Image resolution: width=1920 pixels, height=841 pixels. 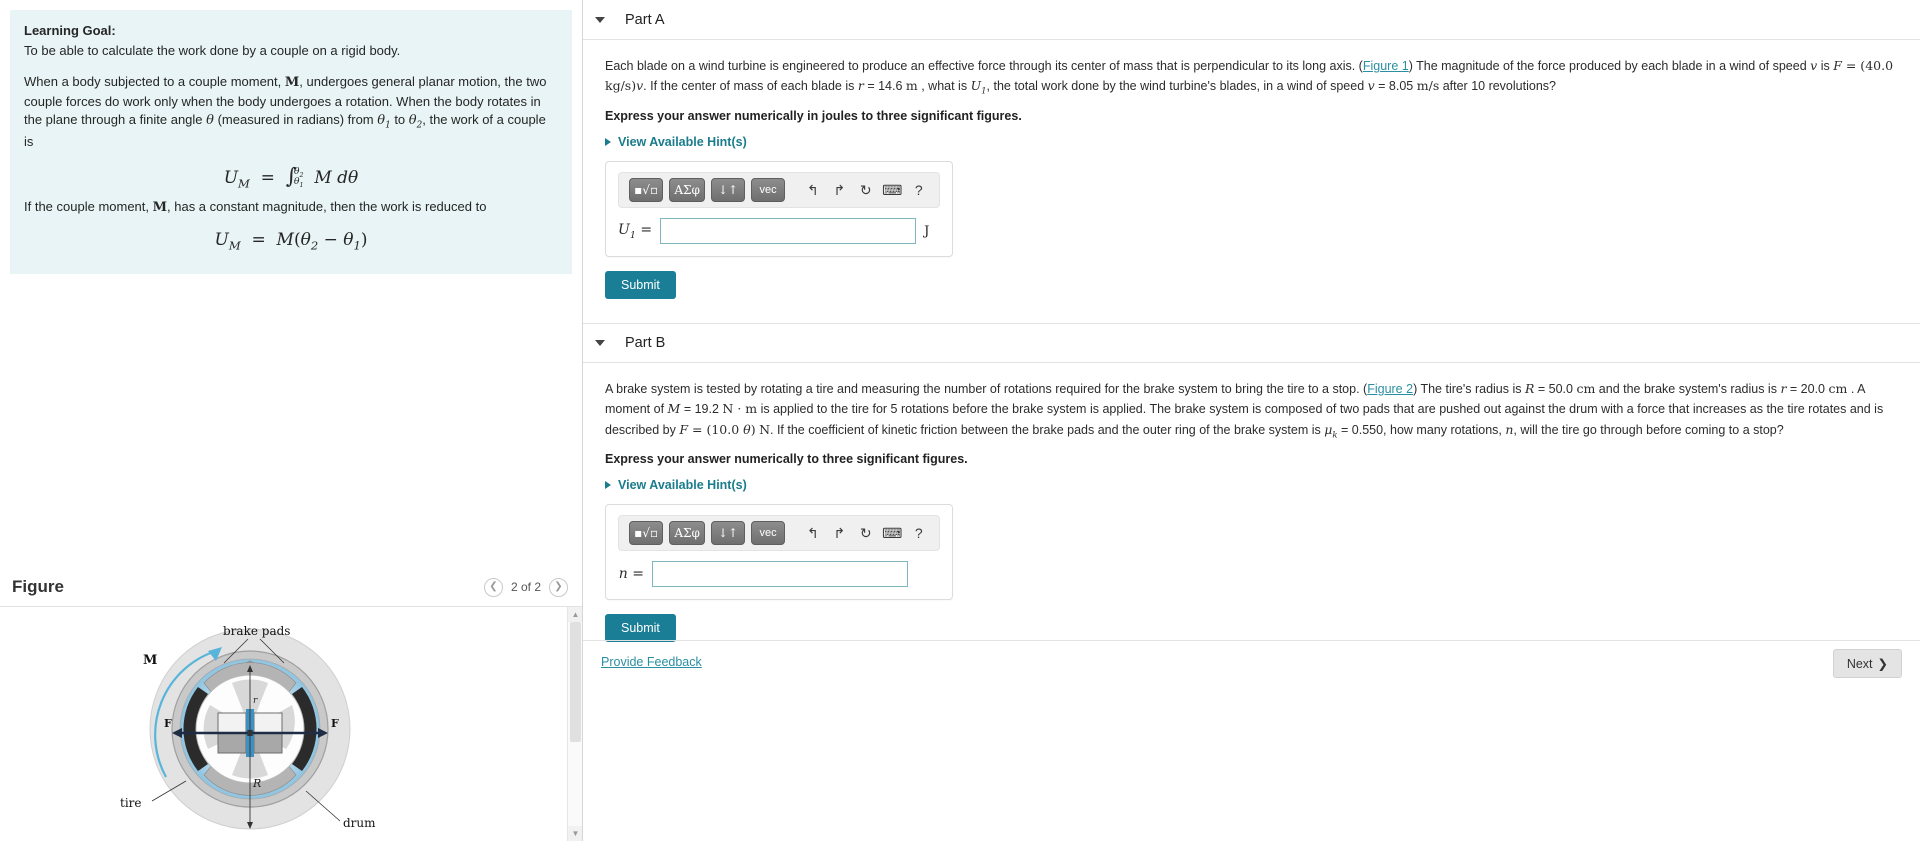 What do you see at coordinates (291, 177) in the screenshot?
I see `formula-work-integral: UM = ∫ θ2 θ1 M dθ` at bounding box center [291, 177].